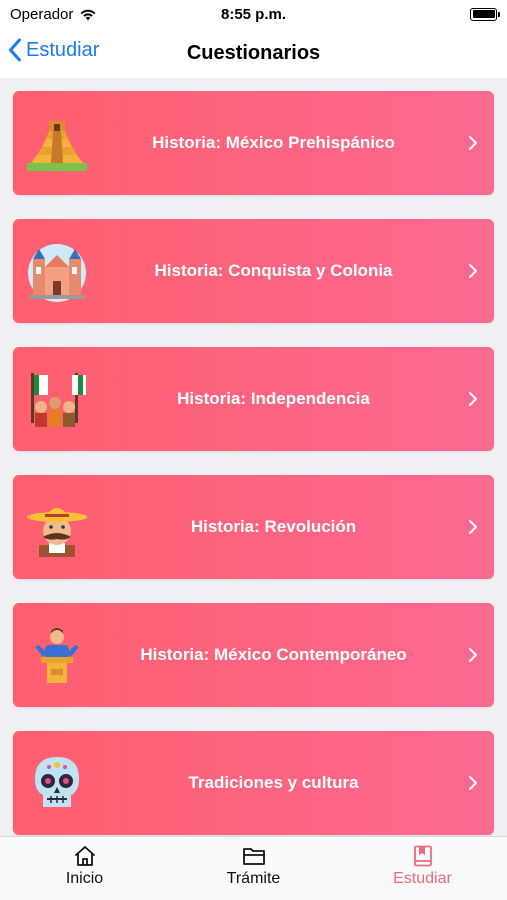 This screenshot has height=900, width=507. Describe the element at coordinates (42, 14) in the screenshot. I see `carrier-name: Operador` at that location.